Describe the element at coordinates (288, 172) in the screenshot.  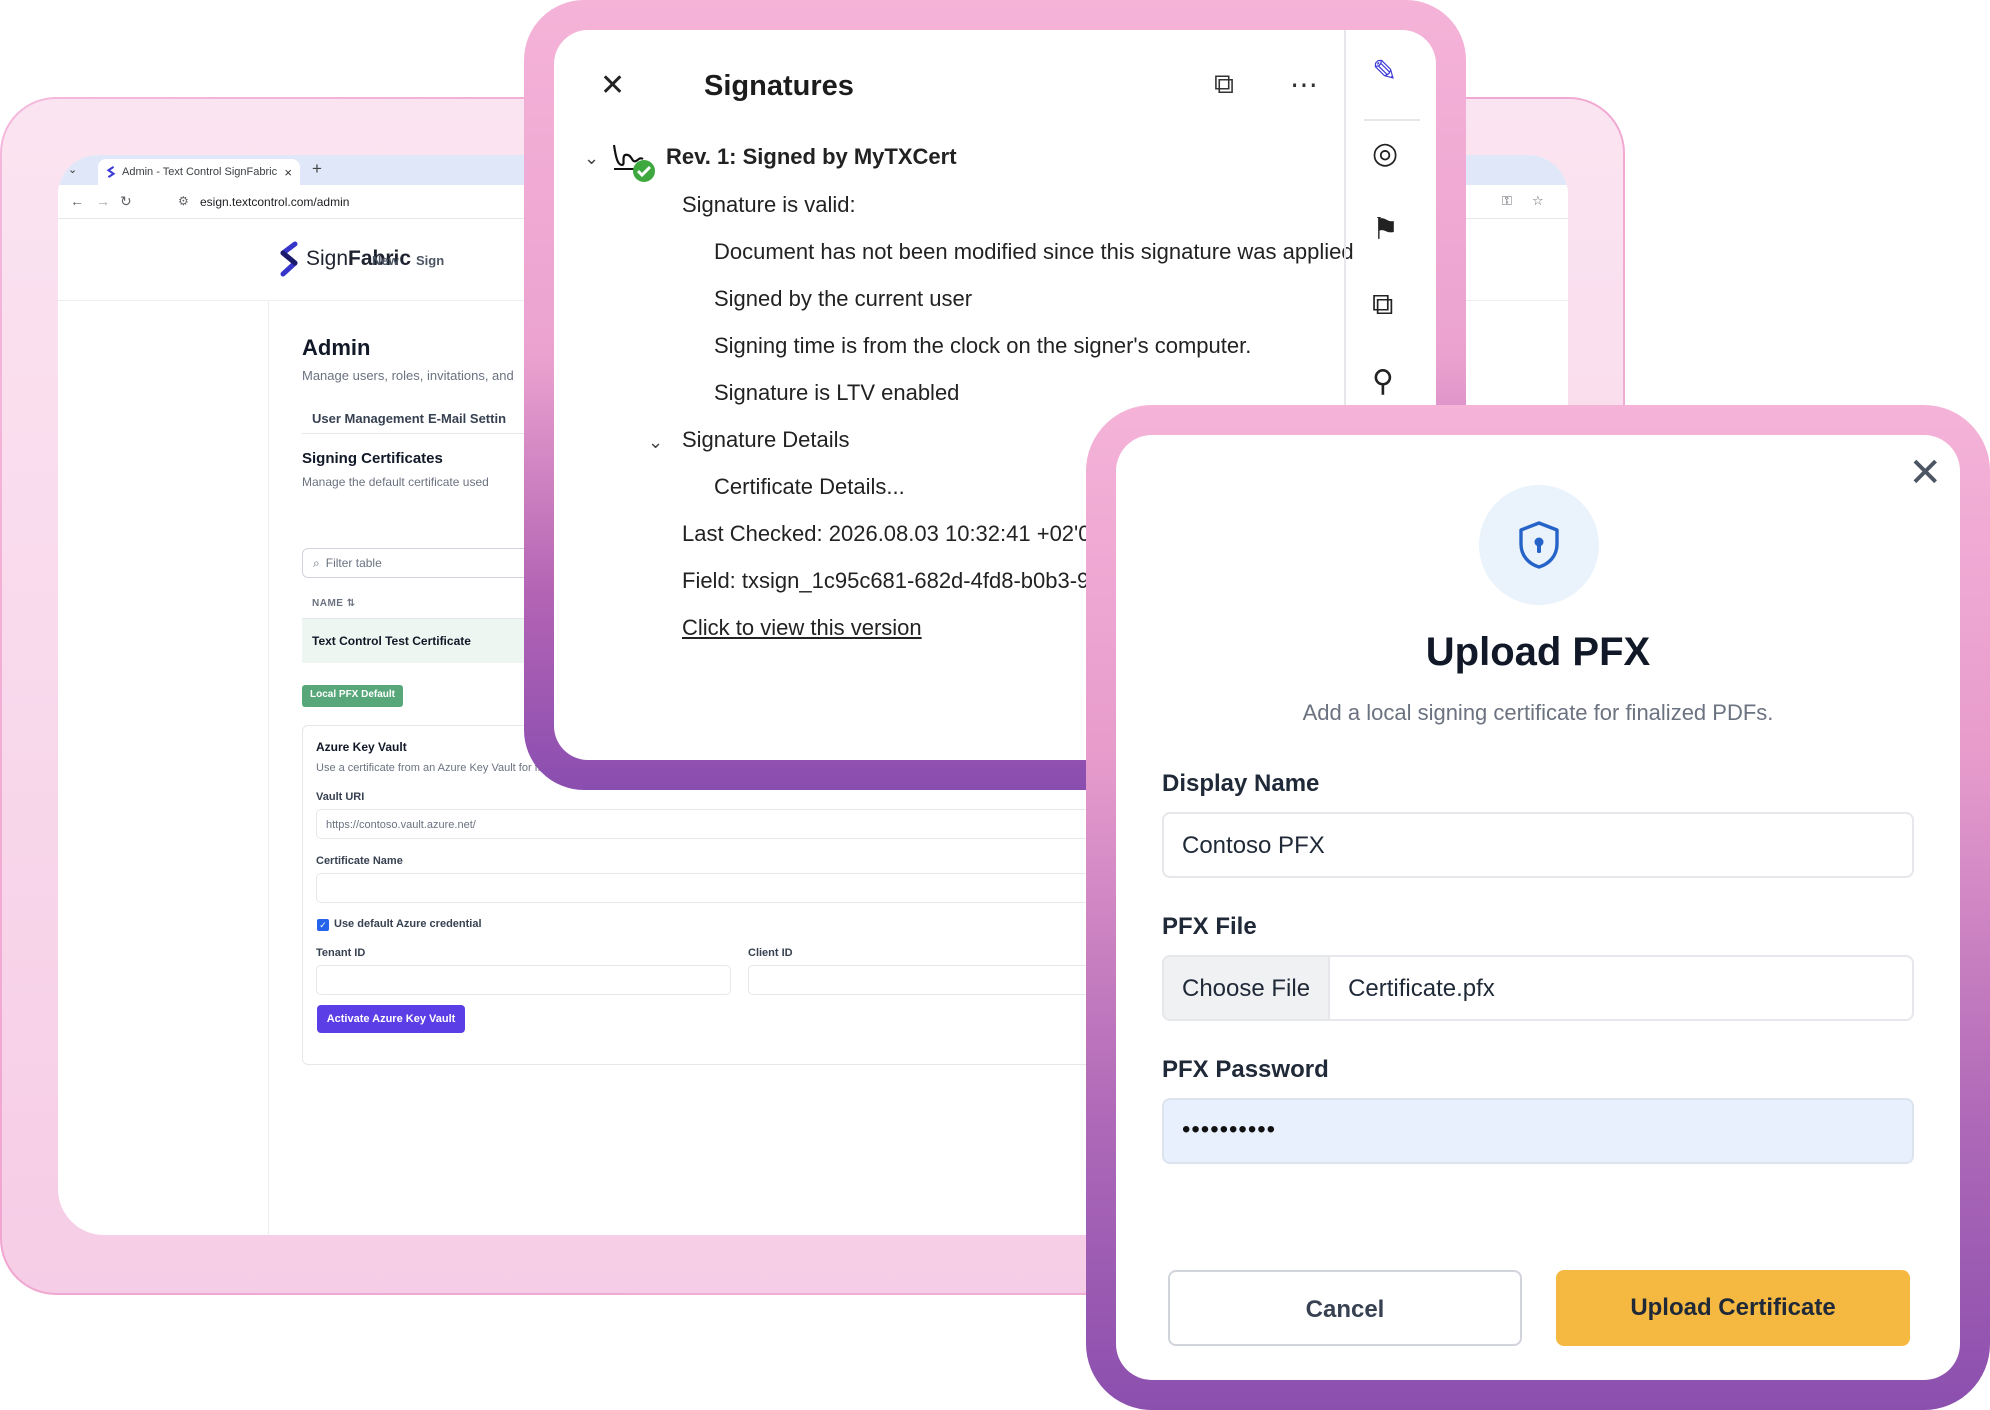
I see `tab-close-icon: ×` at that location.